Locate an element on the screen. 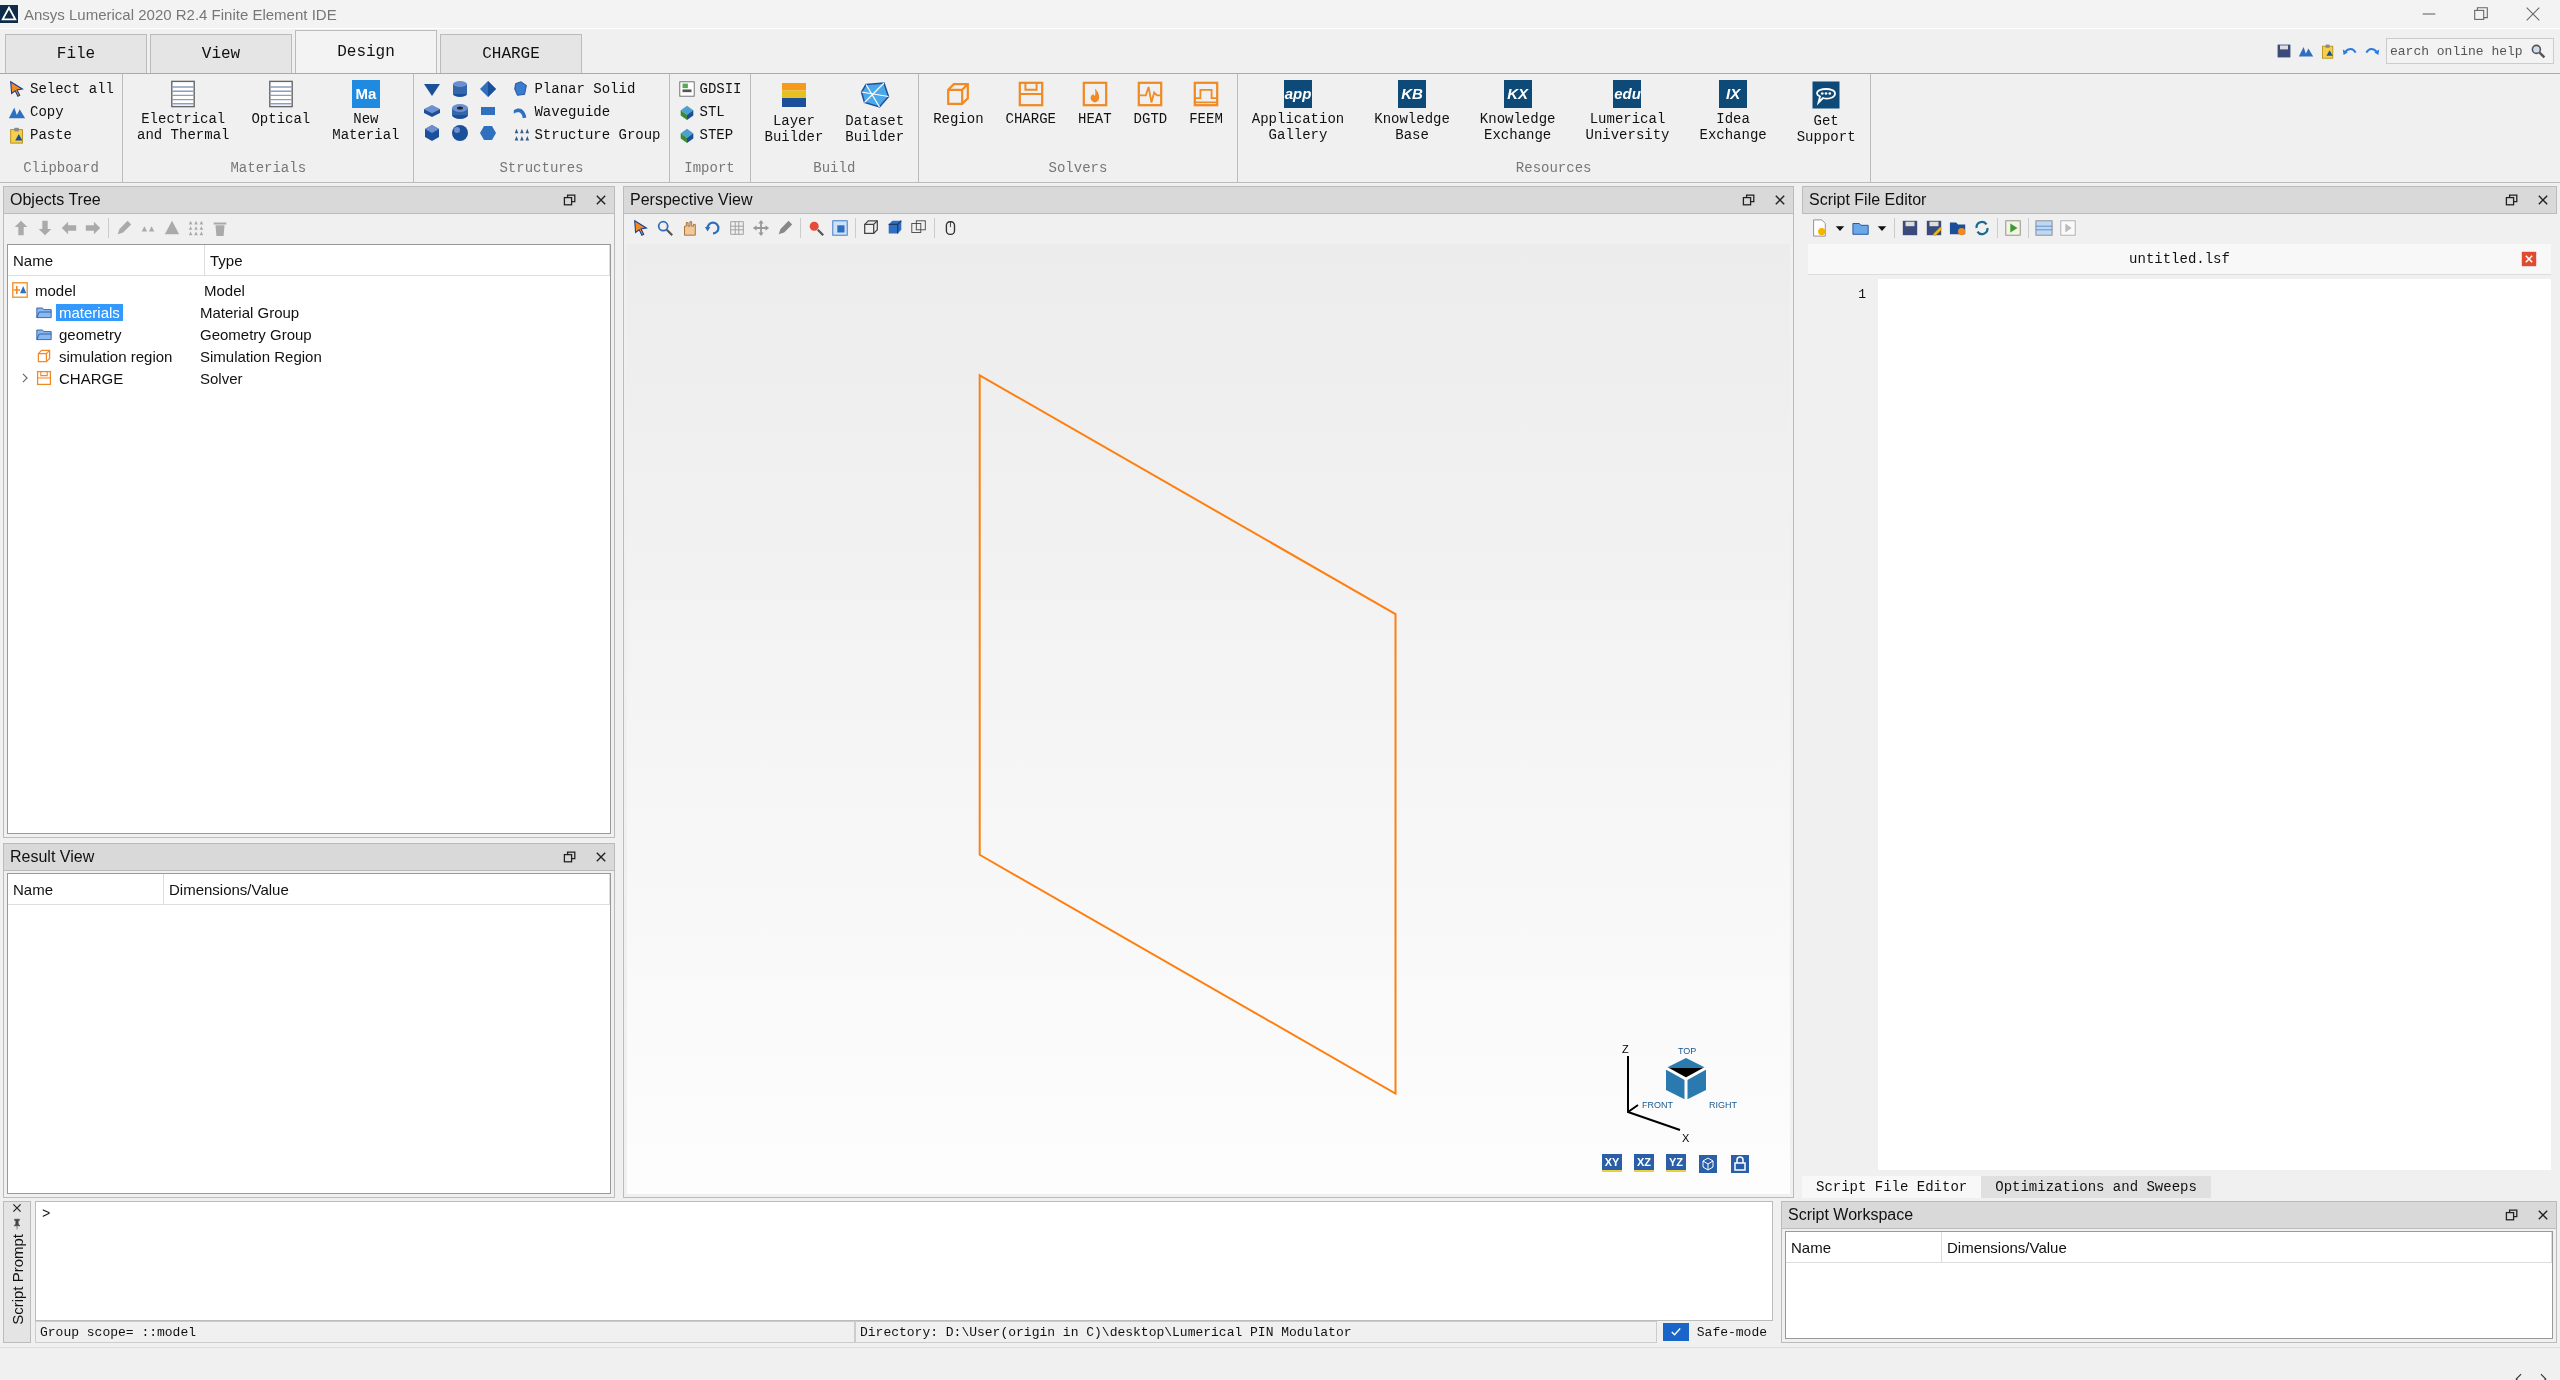 The image size is (2560, 1380). view-button: XZ is located at coordinates (1644, 1163).